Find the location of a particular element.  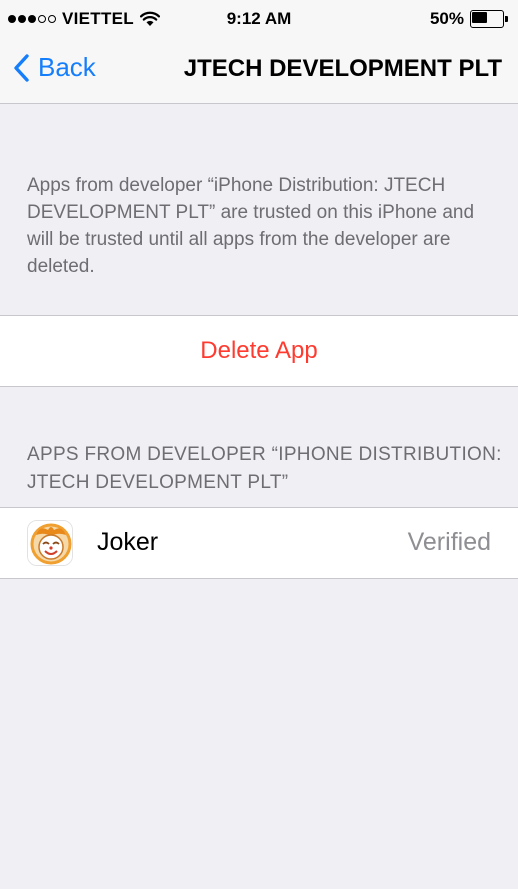

battery-fill is located at coordinates (479, 17).